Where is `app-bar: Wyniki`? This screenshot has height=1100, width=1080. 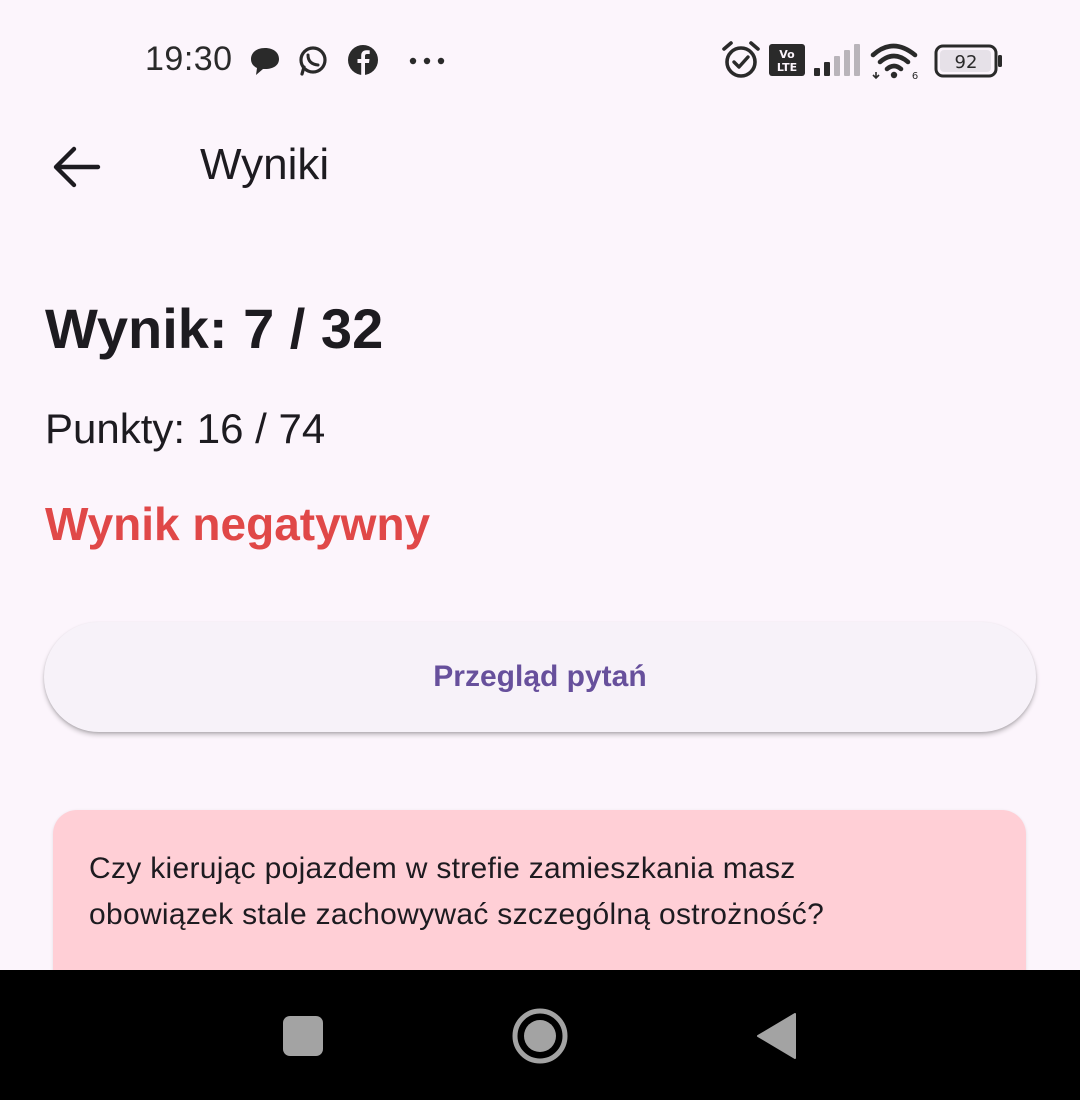 app-bar: Wyniki is located at coordinates (540, 170).